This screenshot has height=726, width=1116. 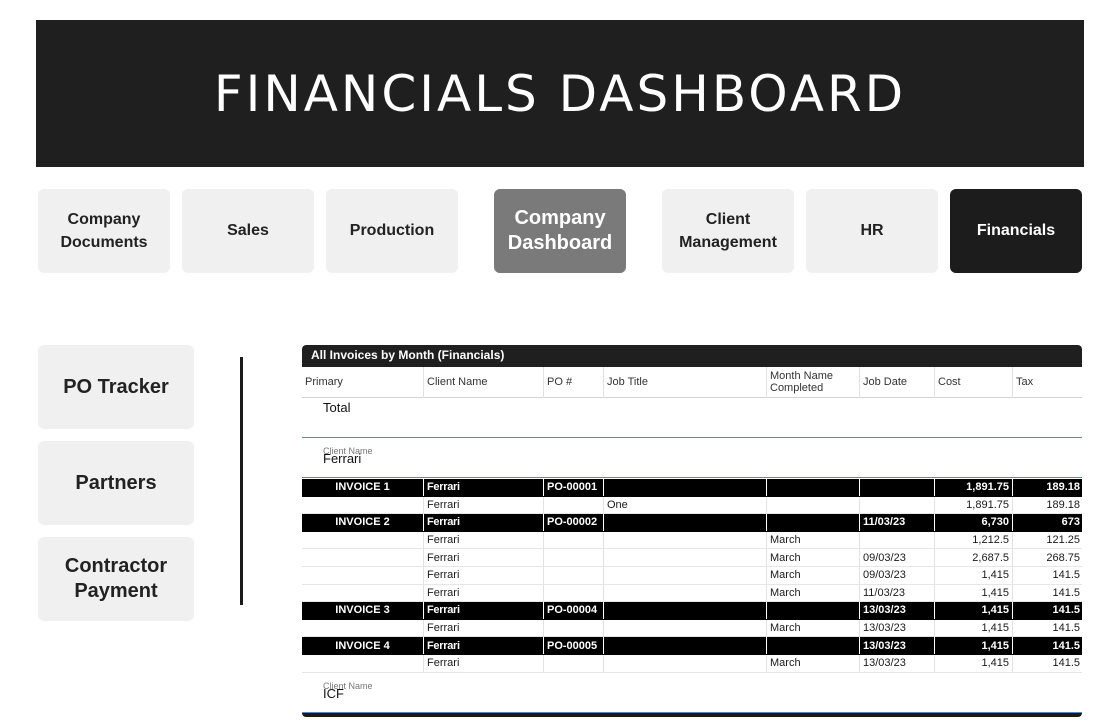 I want to click on side-tile-po-tracker: PO Tracker, so click(x=116, y=387).